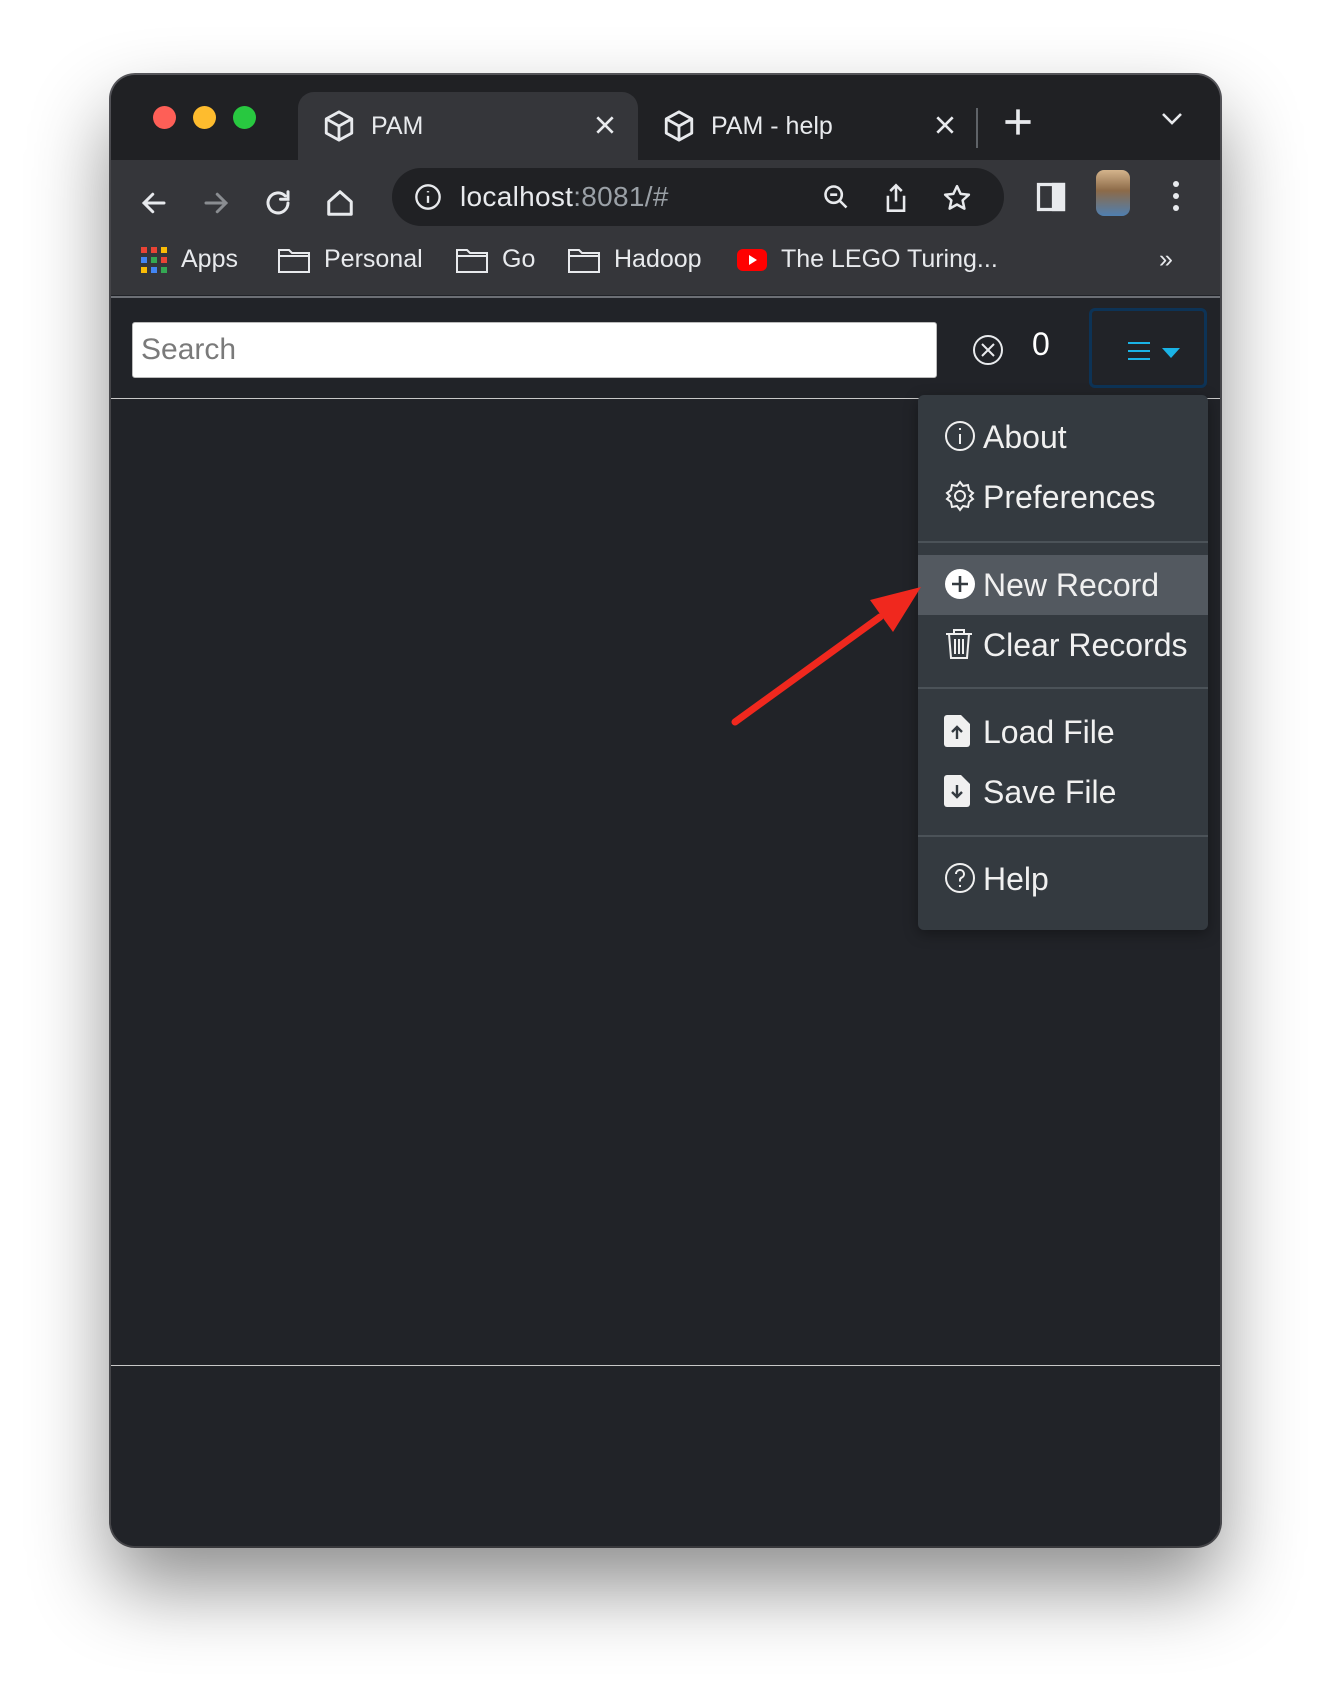 The height and width of the screenshot is (1694, 1332). Describe the element at coordinates (495, 259) in the screenshot. I see `bookmark-go: Go` at that location.